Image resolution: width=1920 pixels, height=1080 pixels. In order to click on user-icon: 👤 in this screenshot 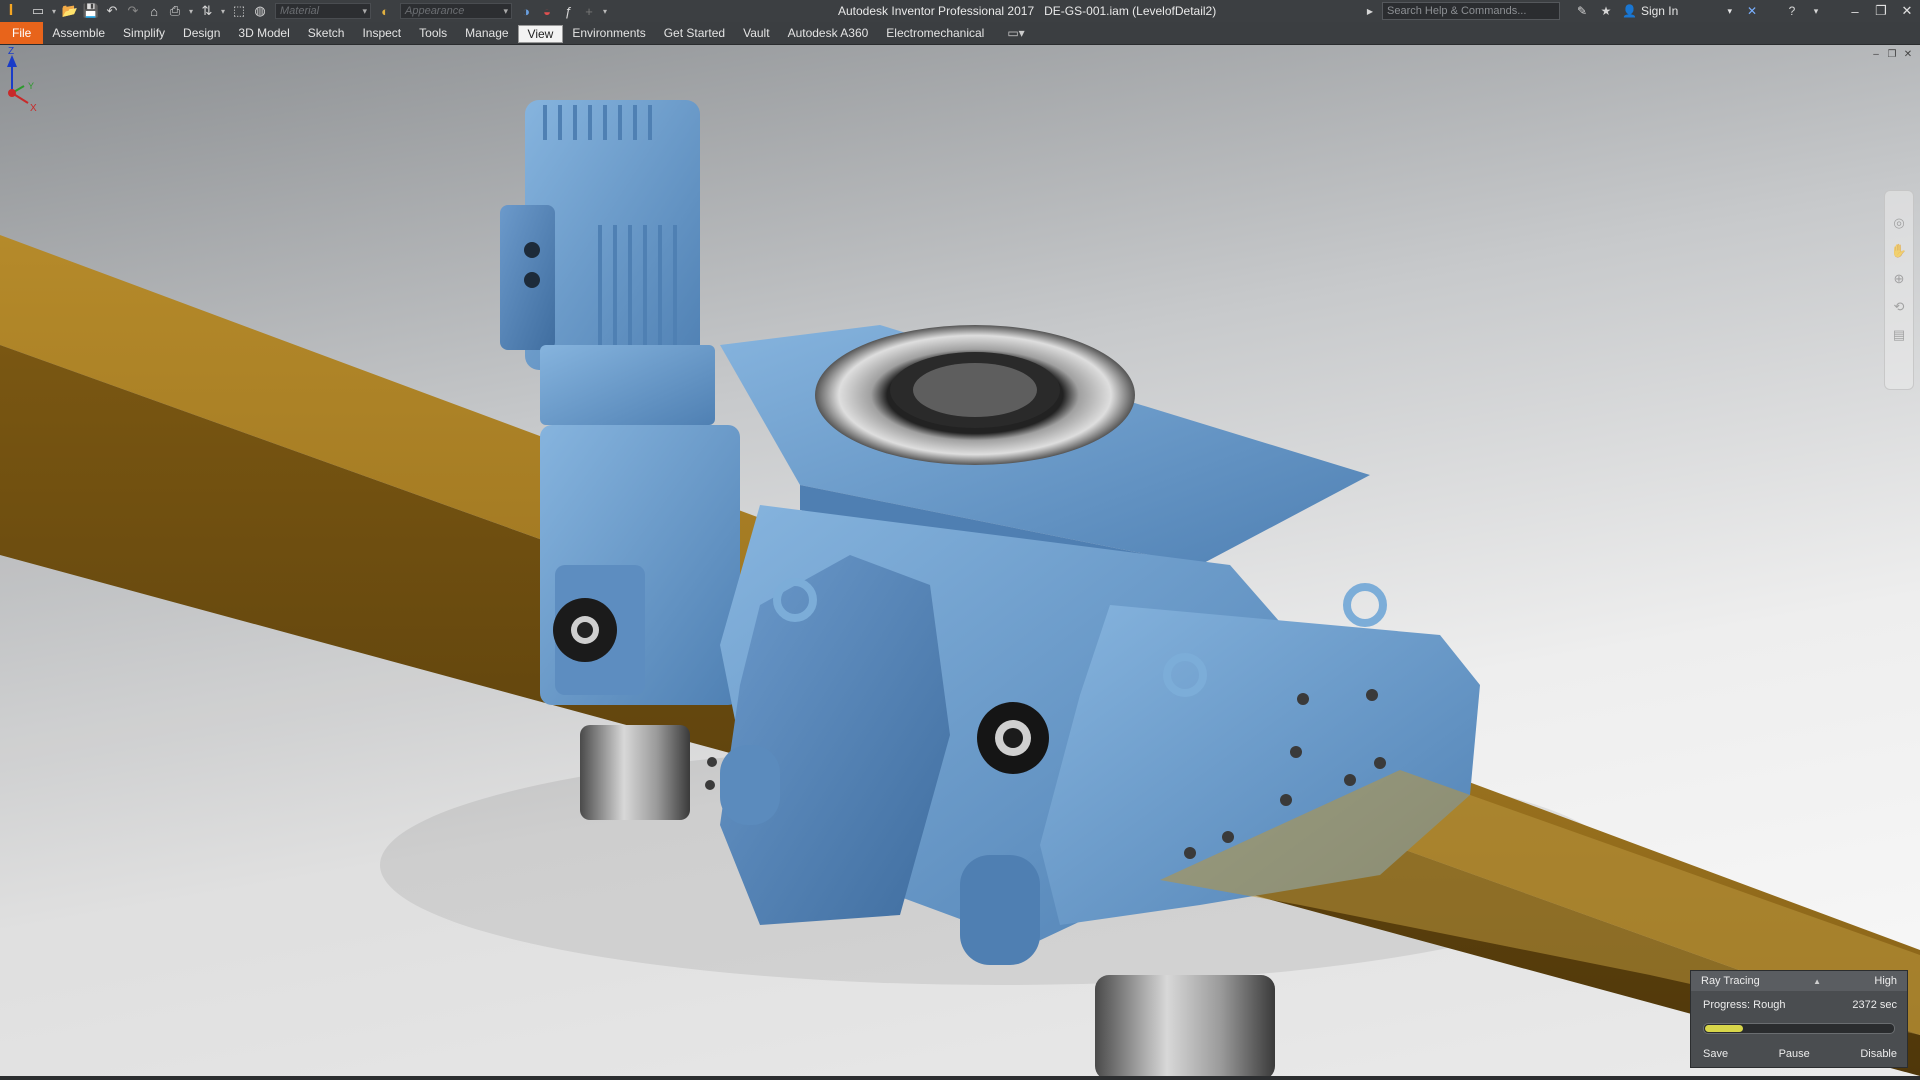, I will do `click(1629, 11)`.